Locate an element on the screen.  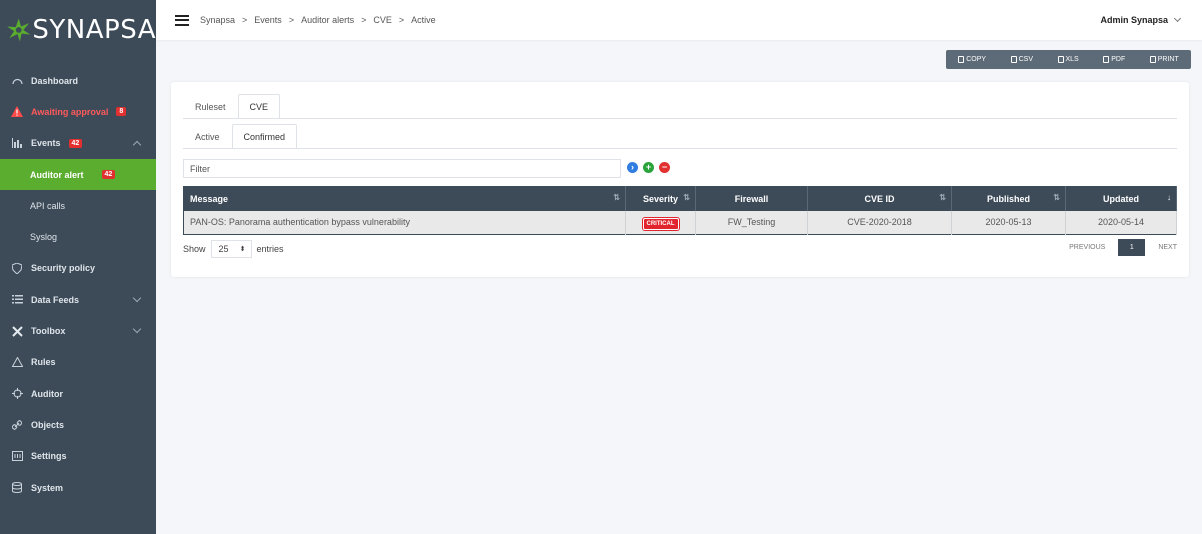
sidebar-item-objects: Objects is located at coordinates (78, 424).